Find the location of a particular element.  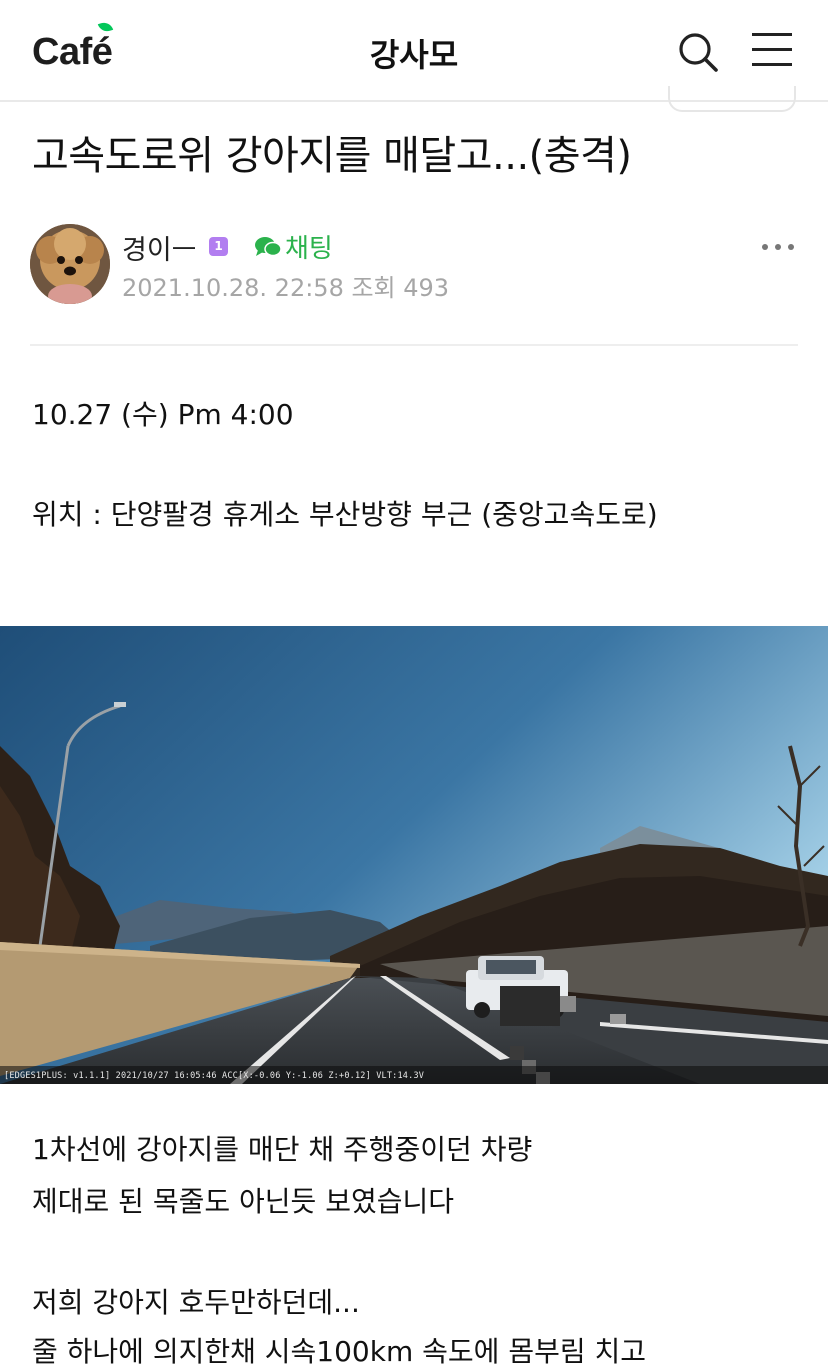

logo-text-accent: é is located at coordinates (102, 52).